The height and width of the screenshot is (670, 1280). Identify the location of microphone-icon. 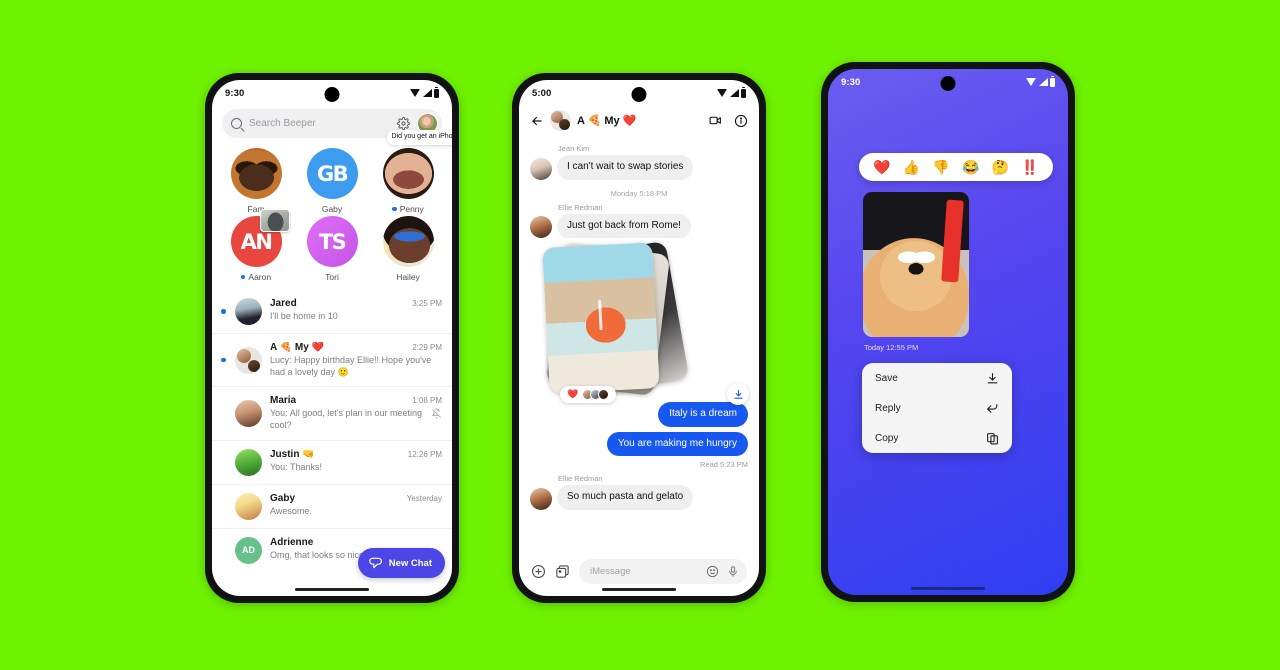
(733, 571).